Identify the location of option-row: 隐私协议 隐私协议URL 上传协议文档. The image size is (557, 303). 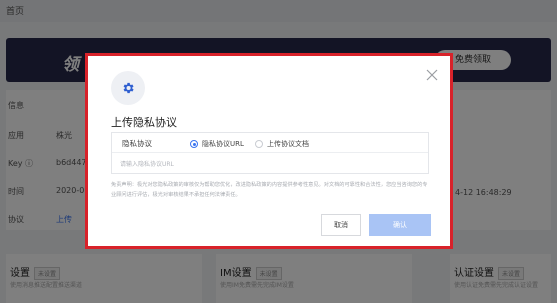
(270, 143).